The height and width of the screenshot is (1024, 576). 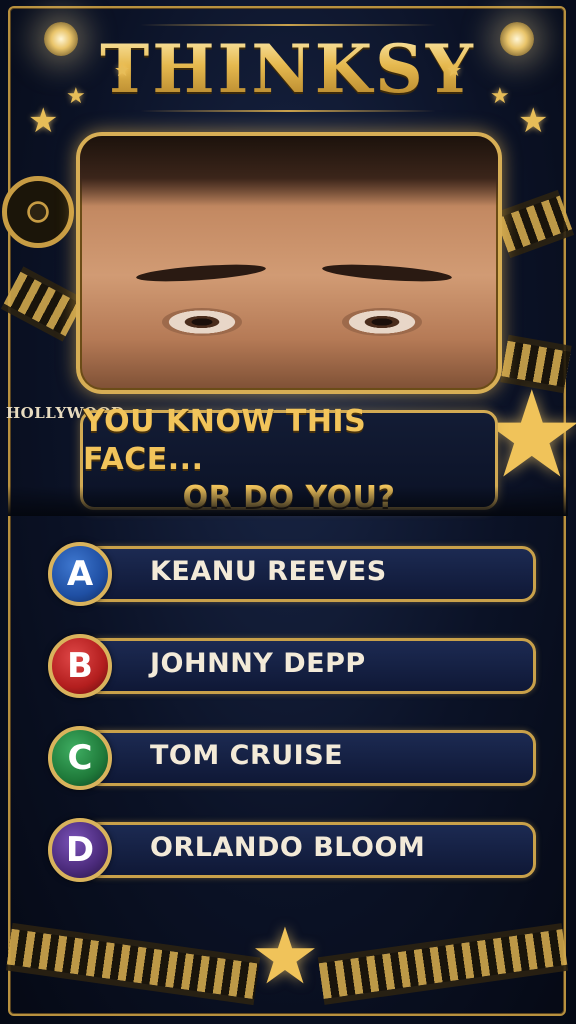 What do you see at coordinates (80, 574) in the screenshot?
I see `answer-letter-badge: A` at bounding box center [80, 574].